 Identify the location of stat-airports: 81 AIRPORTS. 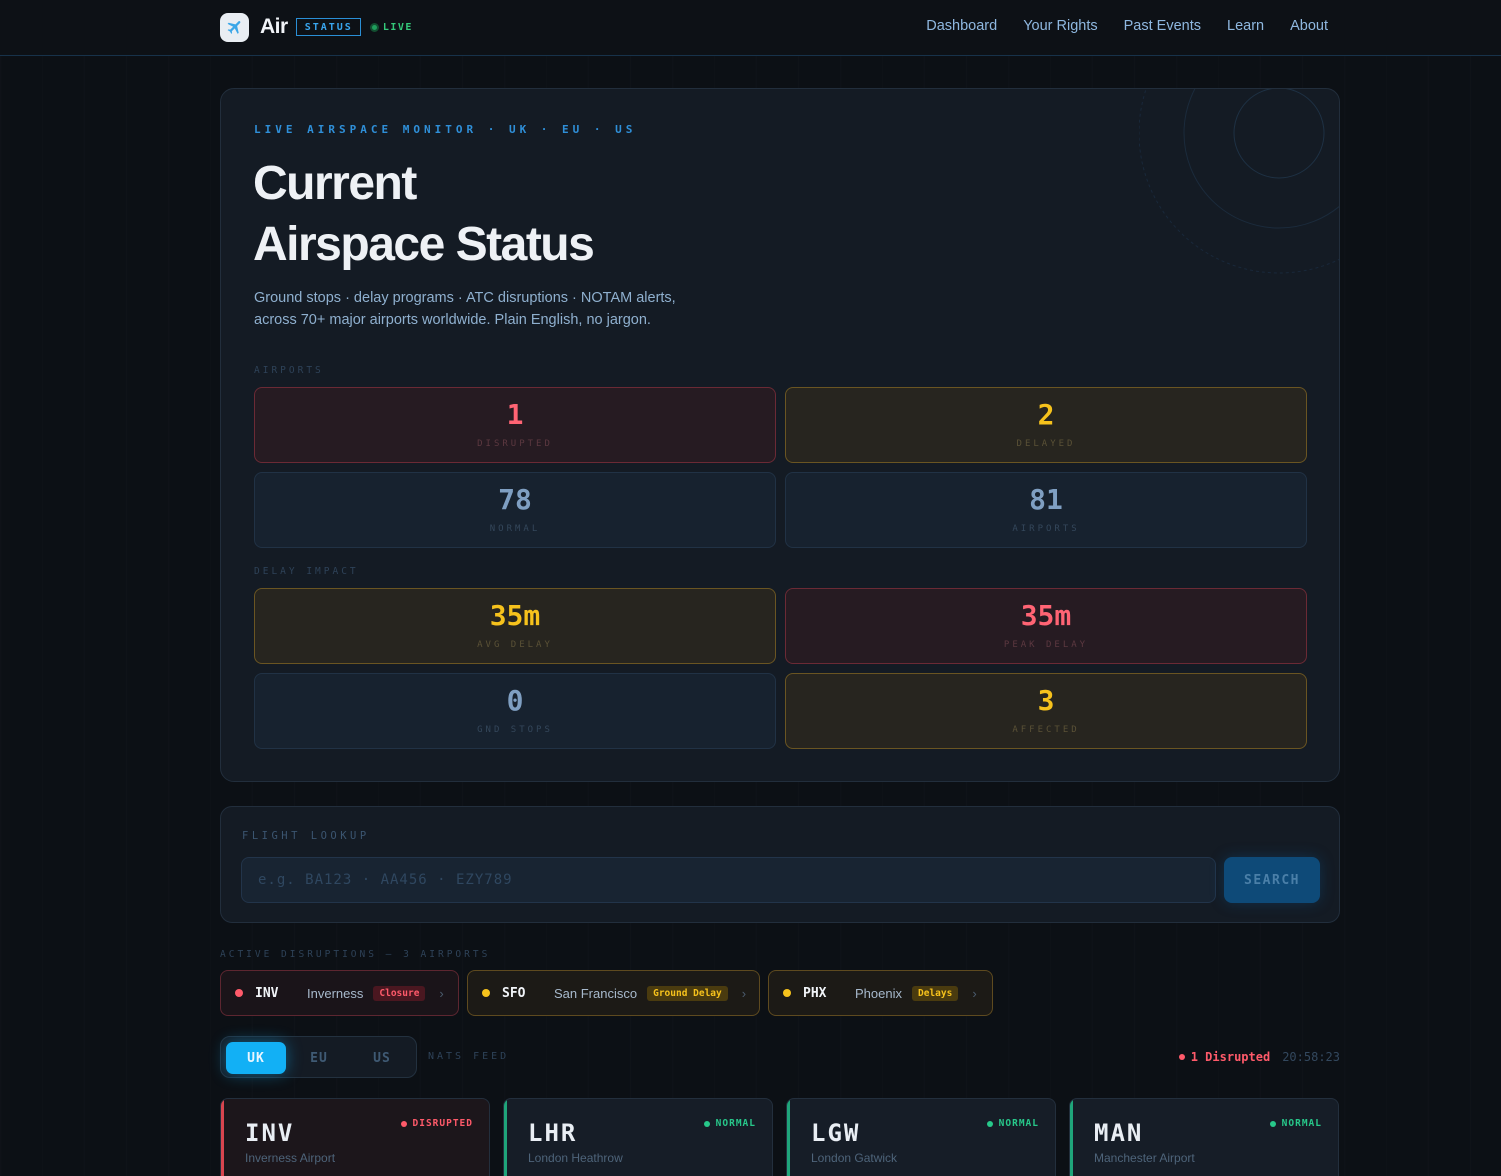
(1046, 510).